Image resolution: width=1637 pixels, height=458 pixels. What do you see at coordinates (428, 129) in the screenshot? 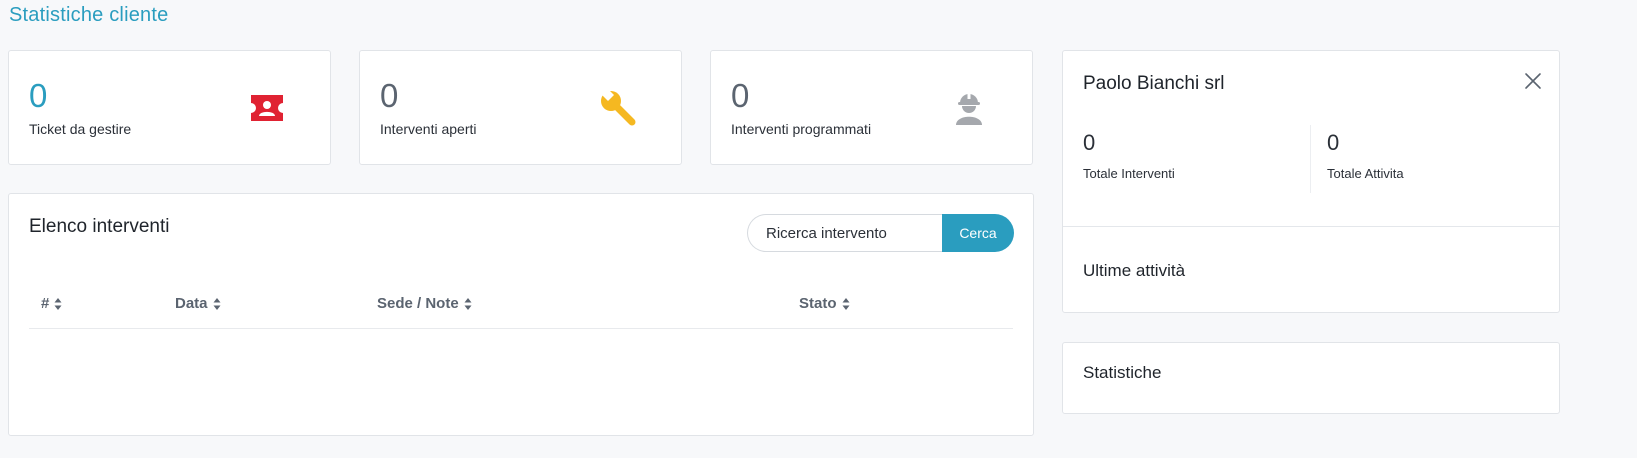
I see `stat-label: Interventi aperti` at bounding box center [428, 129].